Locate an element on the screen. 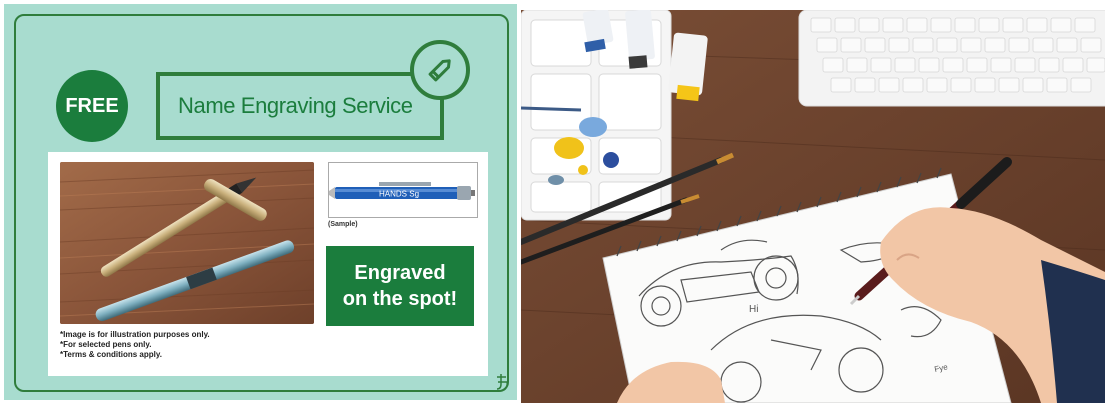 This screenshot has width=1105, height=403. engraving-sample-text: HANDS Sg is located at coordinates (399, 194).